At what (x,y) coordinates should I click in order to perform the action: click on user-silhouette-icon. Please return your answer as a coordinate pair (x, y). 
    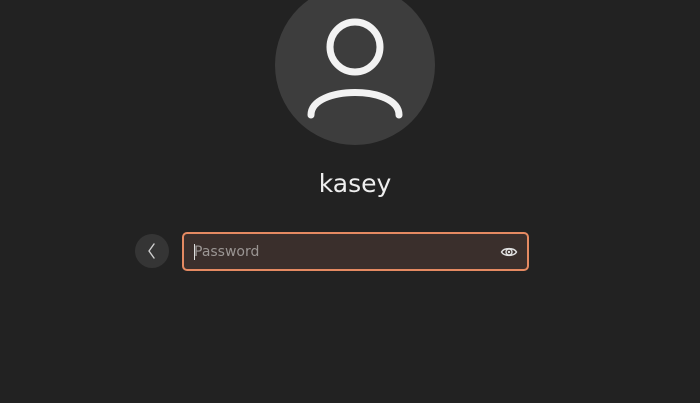
    Looking at the image, I should click on (355, 68).